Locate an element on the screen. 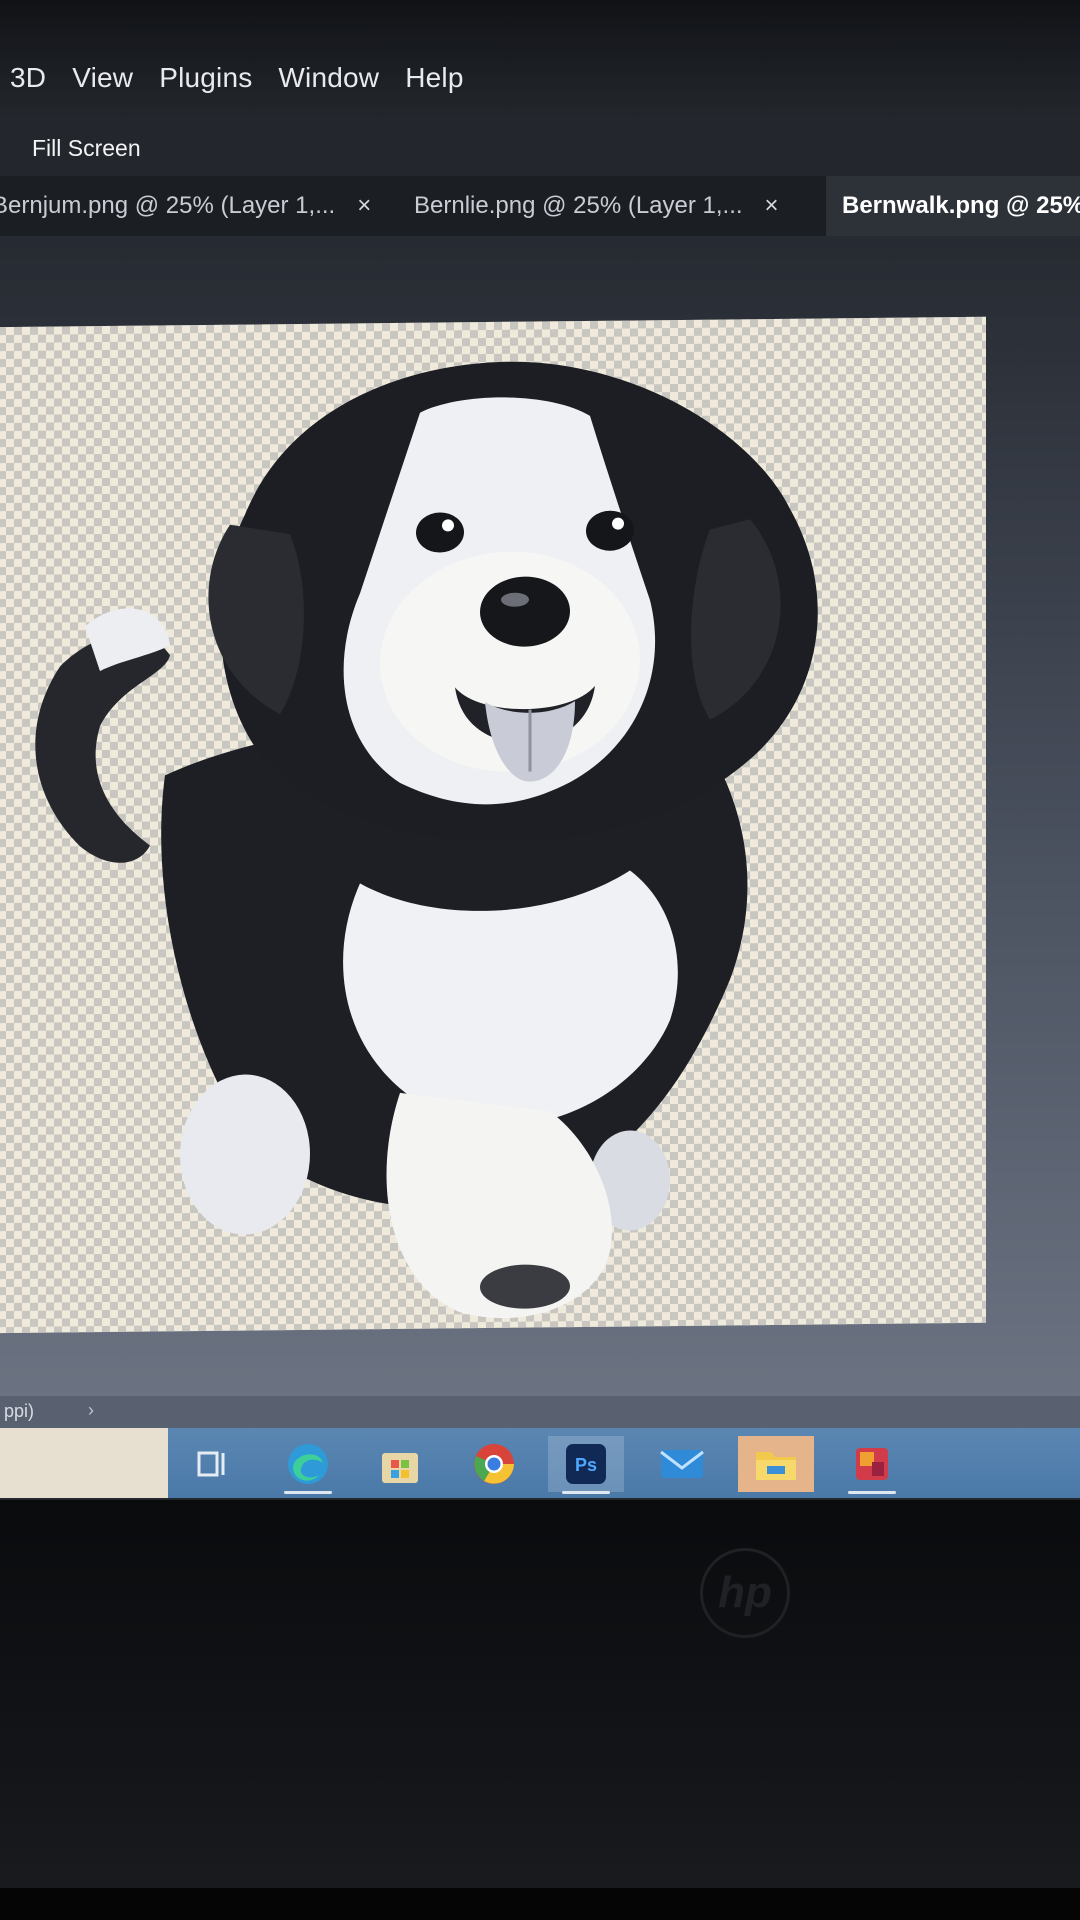 This screenshot has width=1080, height=1920. taskbar: Ps is located at coordinates (540, 1463).